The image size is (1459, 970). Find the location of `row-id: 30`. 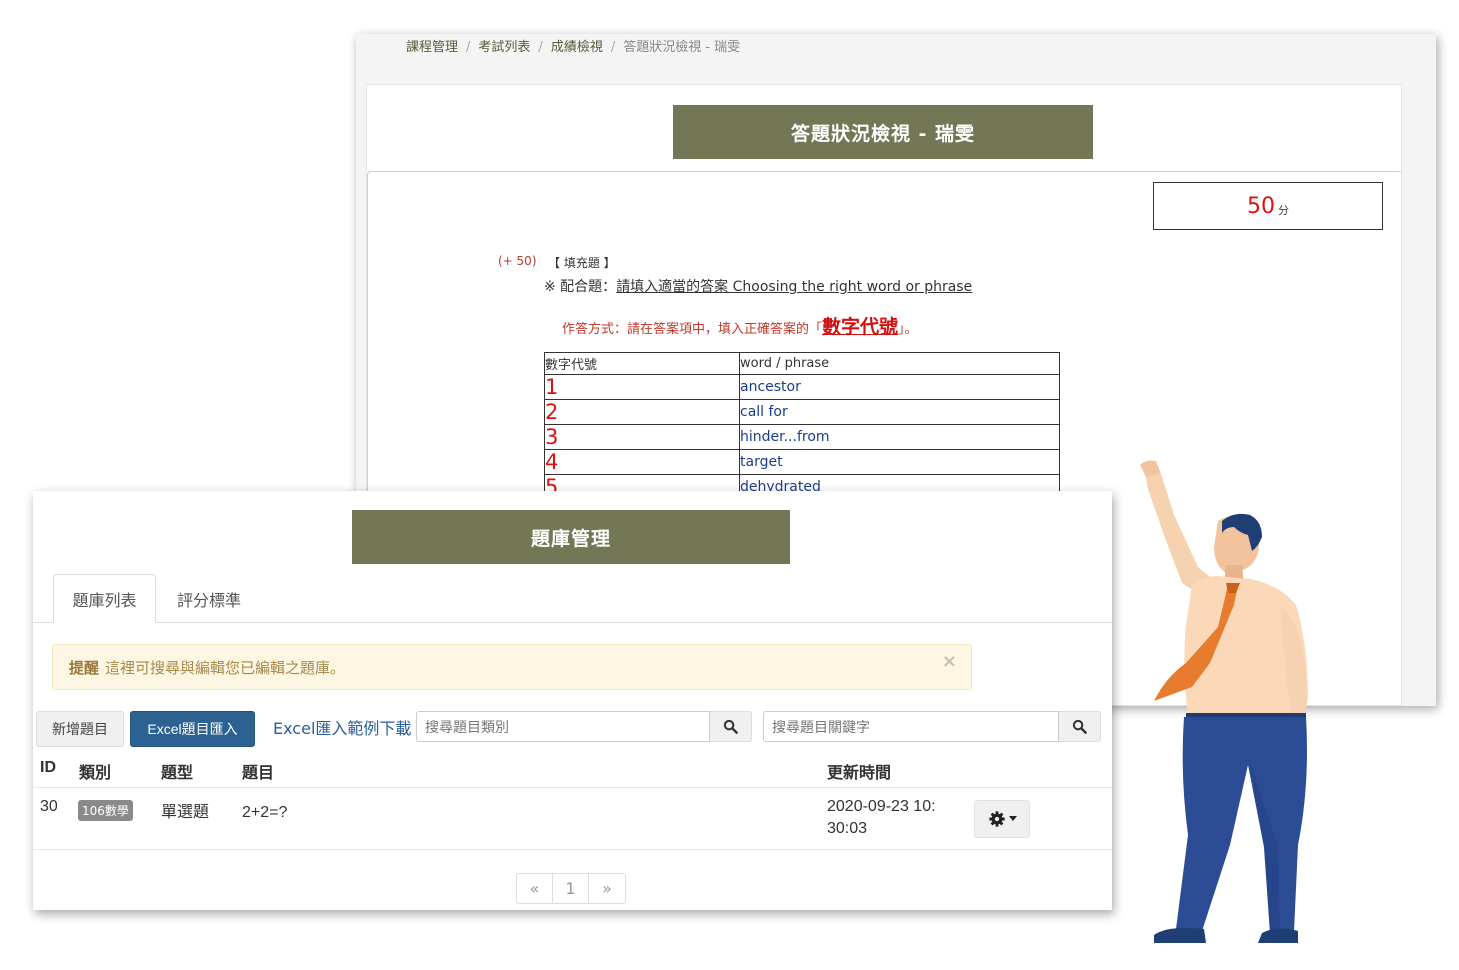

row-id: 30 is located at coordinates (49, 806).